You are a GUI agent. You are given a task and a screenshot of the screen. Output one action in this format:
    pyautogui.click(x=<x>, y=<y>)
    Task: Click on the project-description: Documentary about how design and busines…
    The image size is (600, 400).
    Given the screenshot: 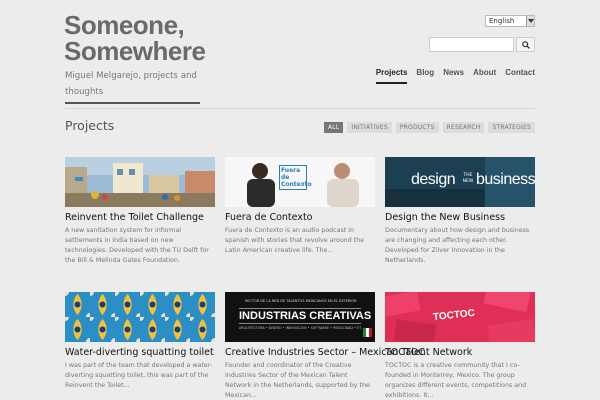 What is the action you would take?
    pyautogui.click(x=457, y=245)
    